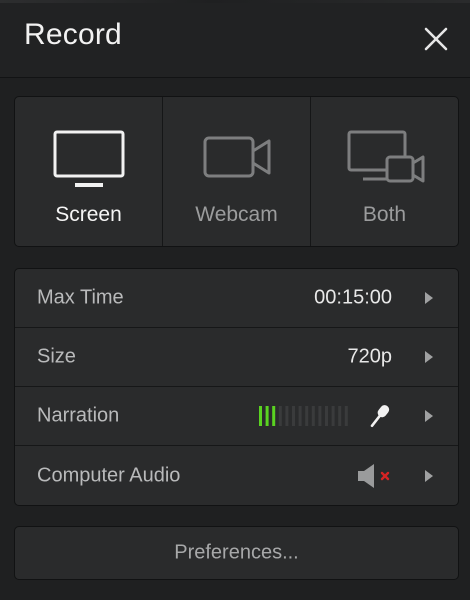  I want to click on speaker-muted-icon, so click(375, 476).